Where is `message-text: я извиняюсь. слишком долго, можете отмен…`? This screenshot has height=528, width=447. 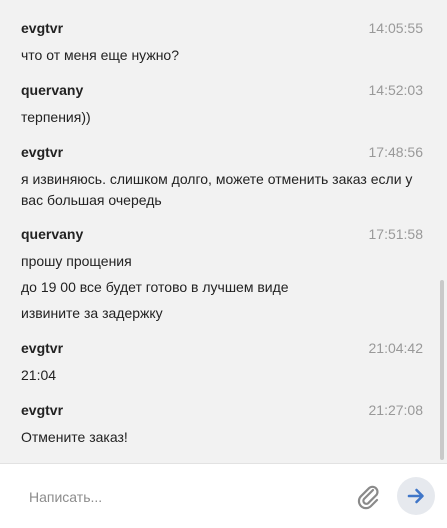 message-text: я извиняюсь. слишком долго, можете отмен… is located at coordinates (217, 189).